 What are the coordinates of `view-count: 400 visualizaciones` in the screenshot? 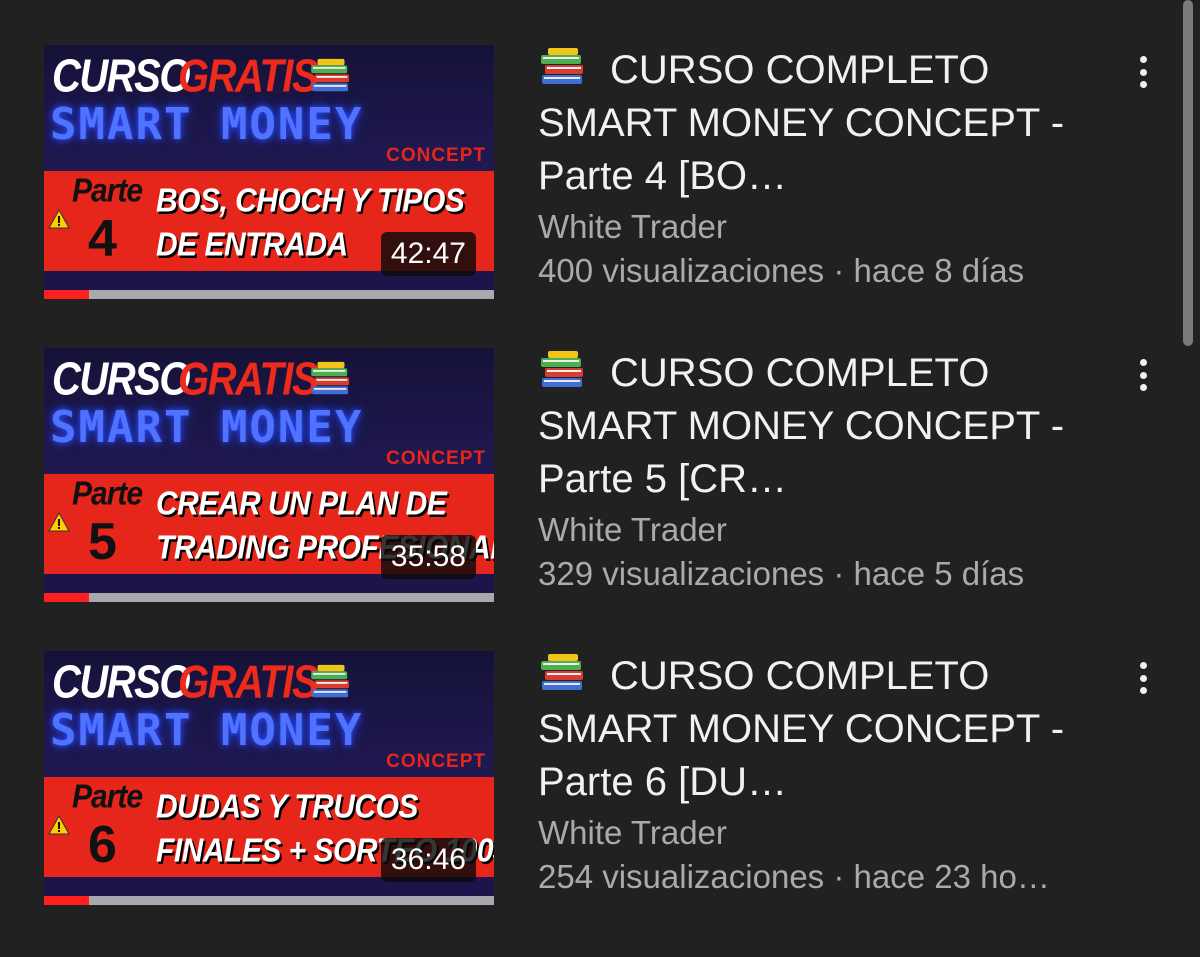 It's located at (681, 270).